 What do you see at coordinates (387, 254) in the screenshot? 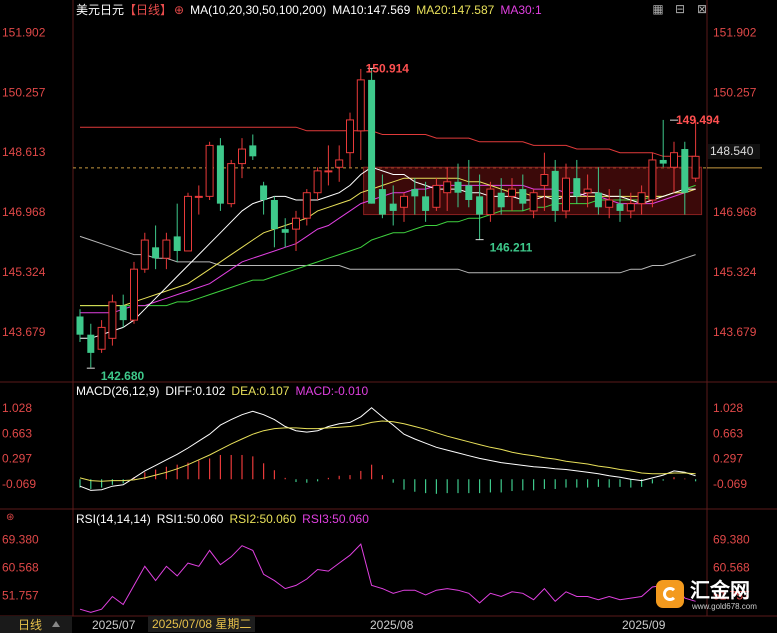
I see `ma200-line` at bounding box center [387, 254].